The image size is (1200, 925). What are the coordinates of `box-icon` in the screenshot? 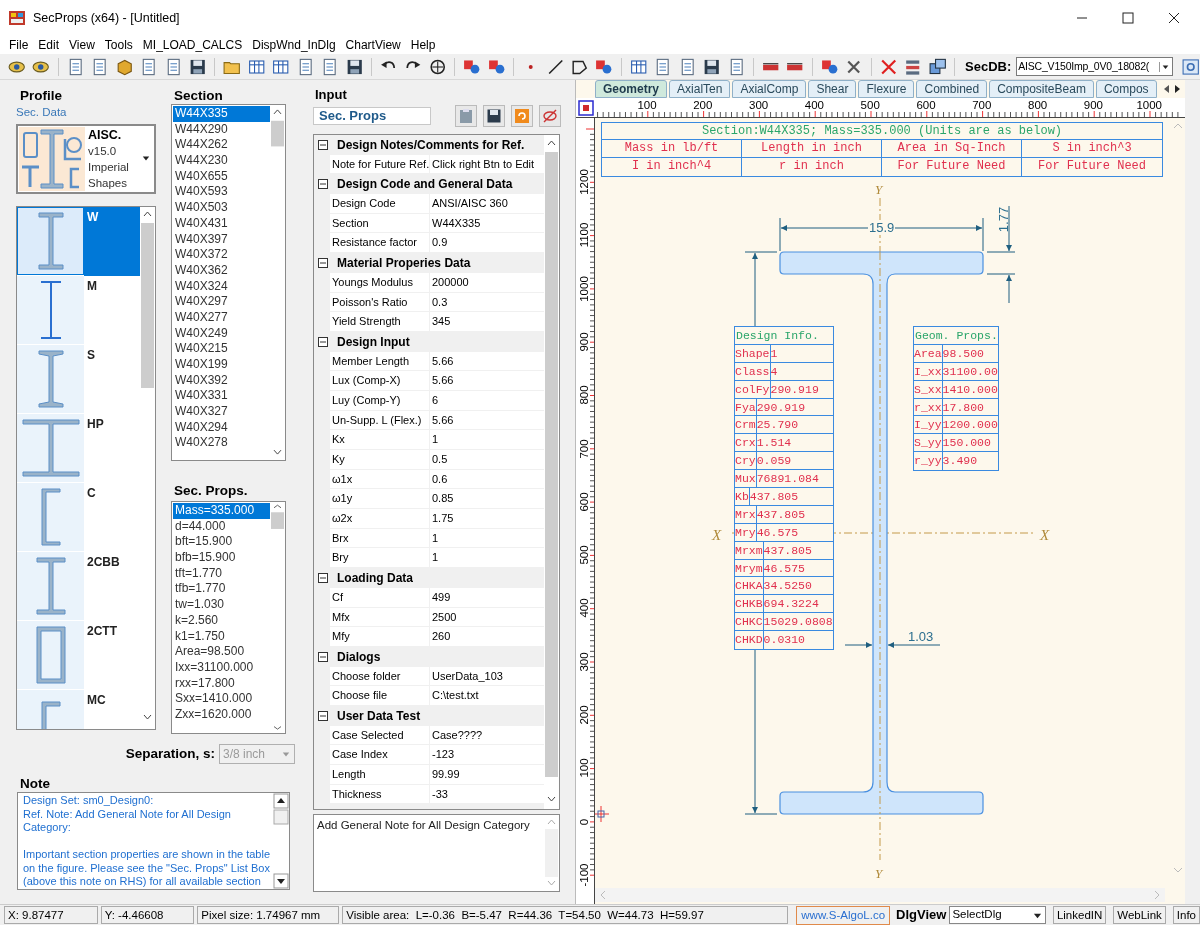 It's located at (124, 66).